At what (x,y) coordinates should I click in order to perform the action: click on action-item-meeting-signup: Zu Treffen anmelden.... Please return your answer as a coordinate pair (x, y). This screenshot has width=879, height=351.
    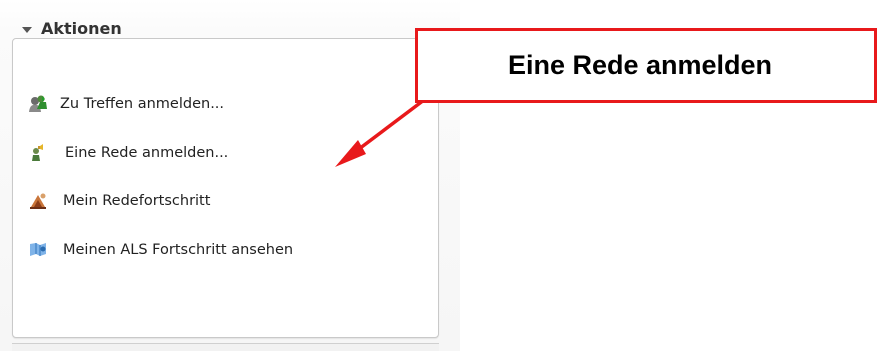
    Looking at the image, I should click on (160, 104).